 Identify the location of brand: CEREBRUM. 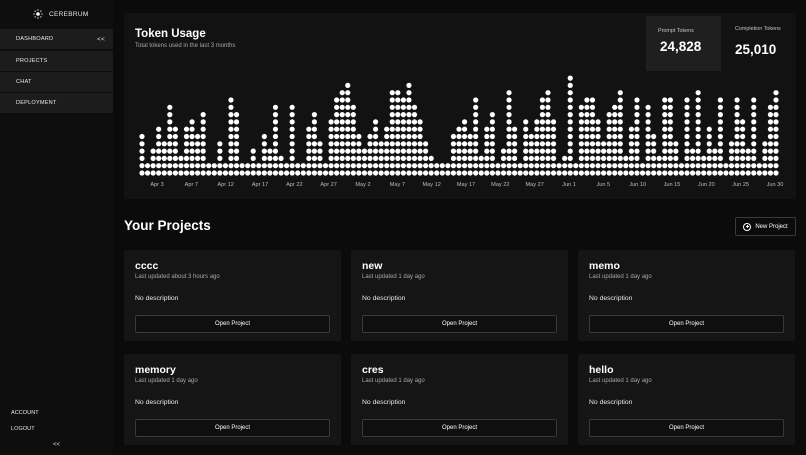
(61, 14).